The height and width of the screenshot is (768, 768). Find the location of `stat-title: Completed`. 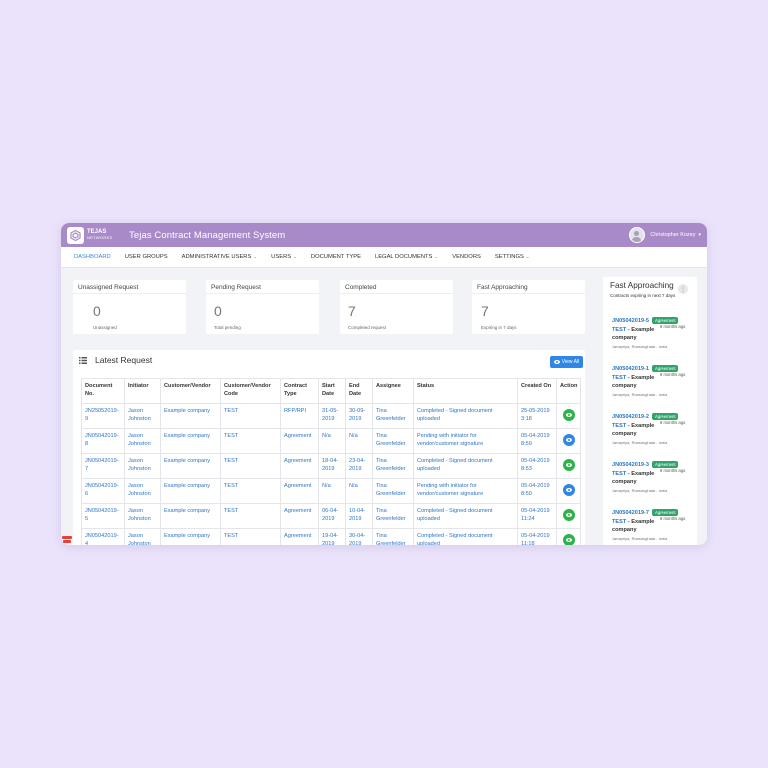

stat-title: Completed is located at coordinates (361, 287).